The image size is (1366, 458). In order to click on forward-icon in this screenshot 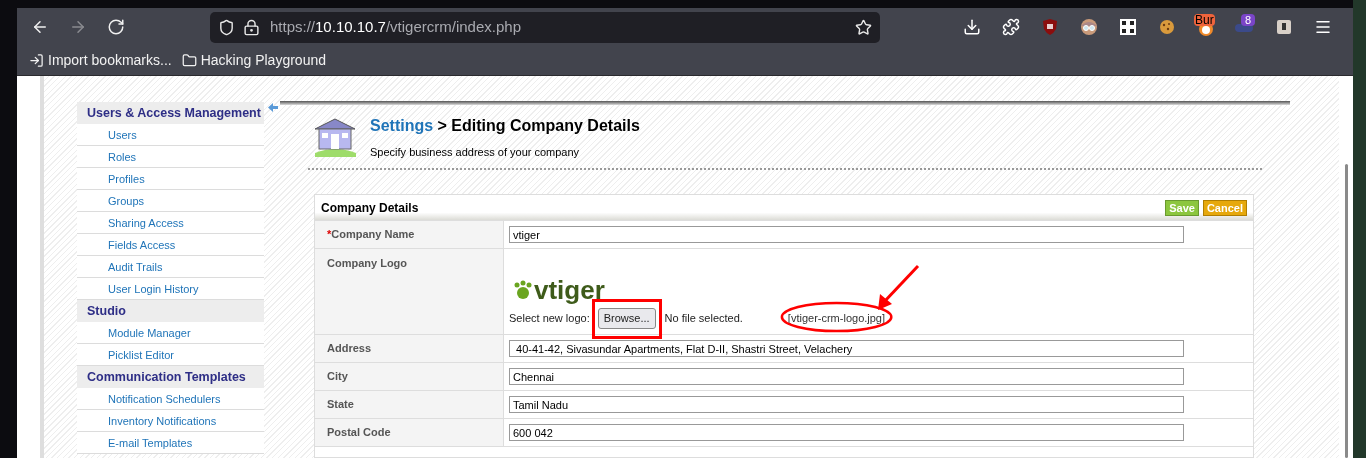, I will do `click(78, 27)`.